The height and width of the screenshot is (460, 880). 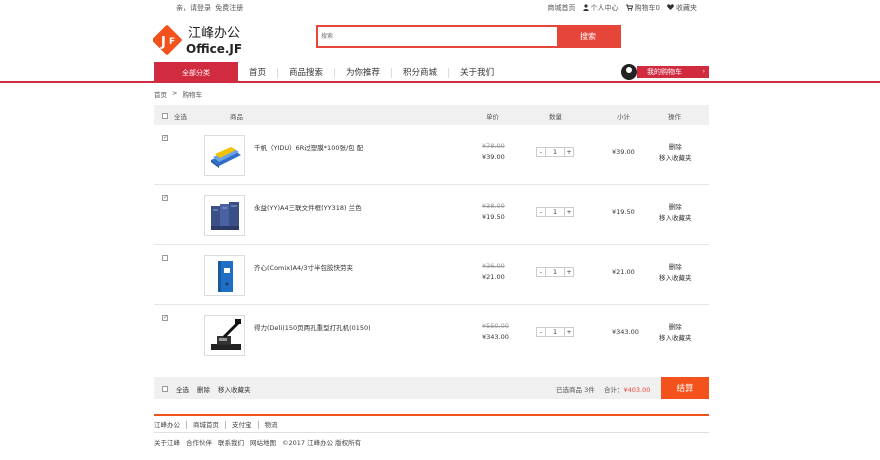 I want to click on footer-bottom-link: 网站地图, so click(x=263, y=442).